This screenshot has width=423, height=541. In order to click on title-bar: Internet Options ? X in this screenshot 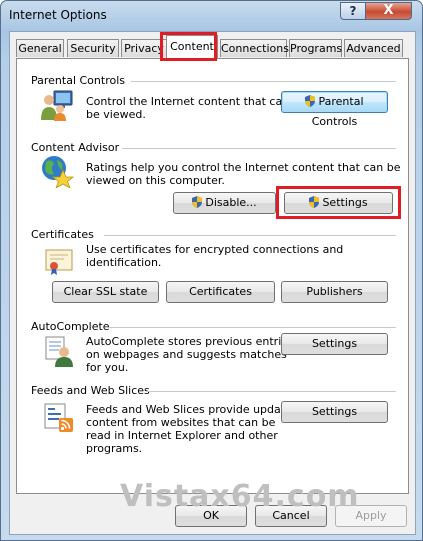, I will do `click(211, 16)`.